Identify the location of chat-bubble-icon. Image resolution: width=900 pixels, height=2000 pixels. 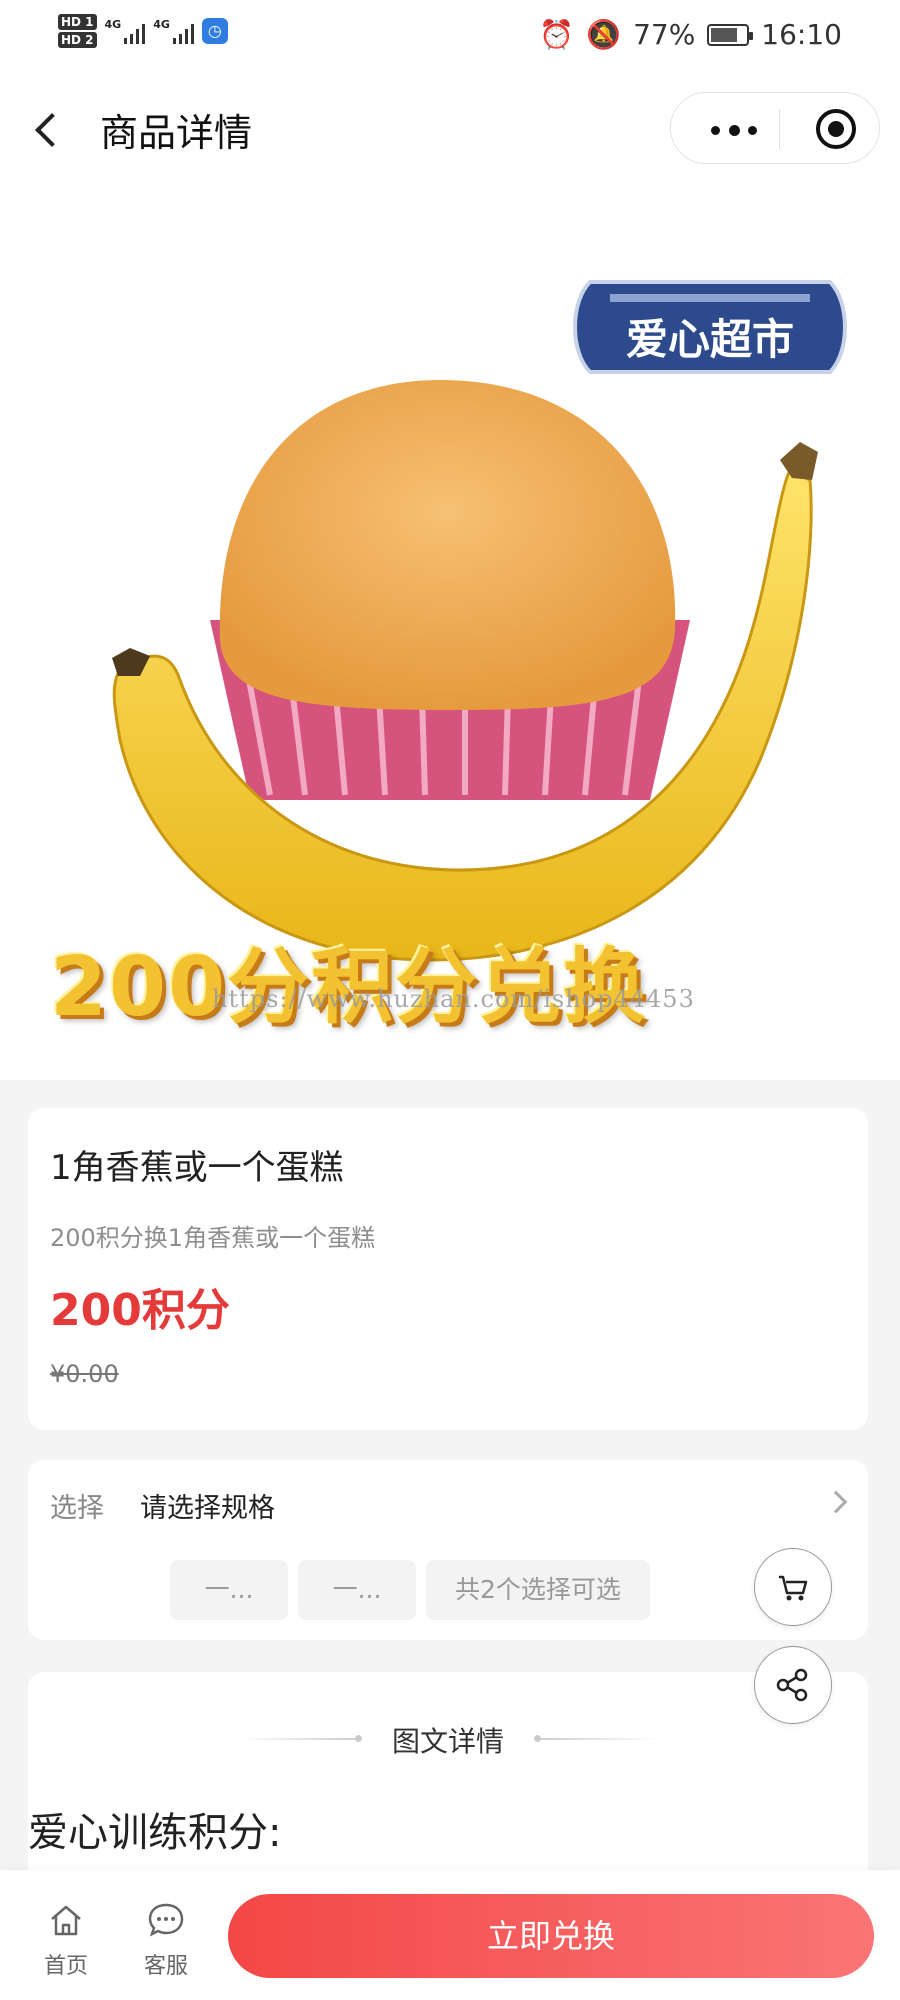
(166, 1920).